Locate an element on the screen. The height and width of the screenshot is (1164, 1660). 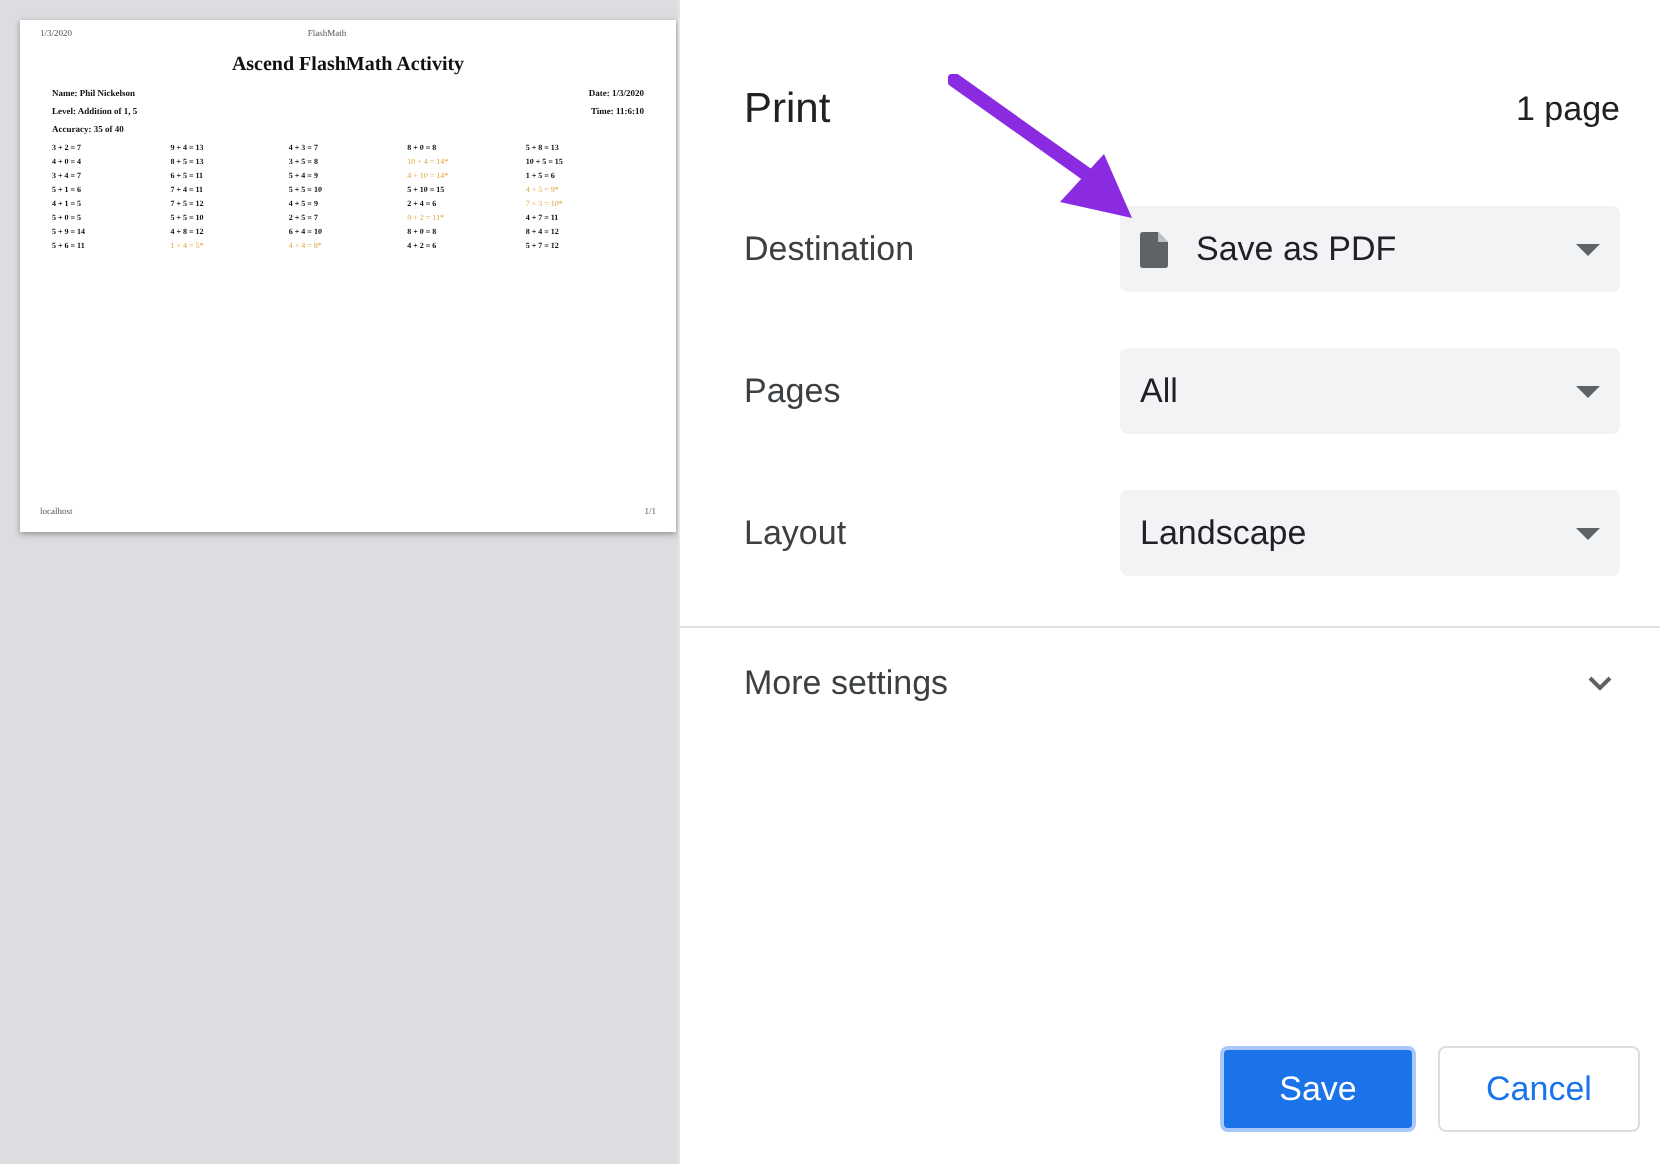
setting-label: Layout is located at coordinates (796, 533).